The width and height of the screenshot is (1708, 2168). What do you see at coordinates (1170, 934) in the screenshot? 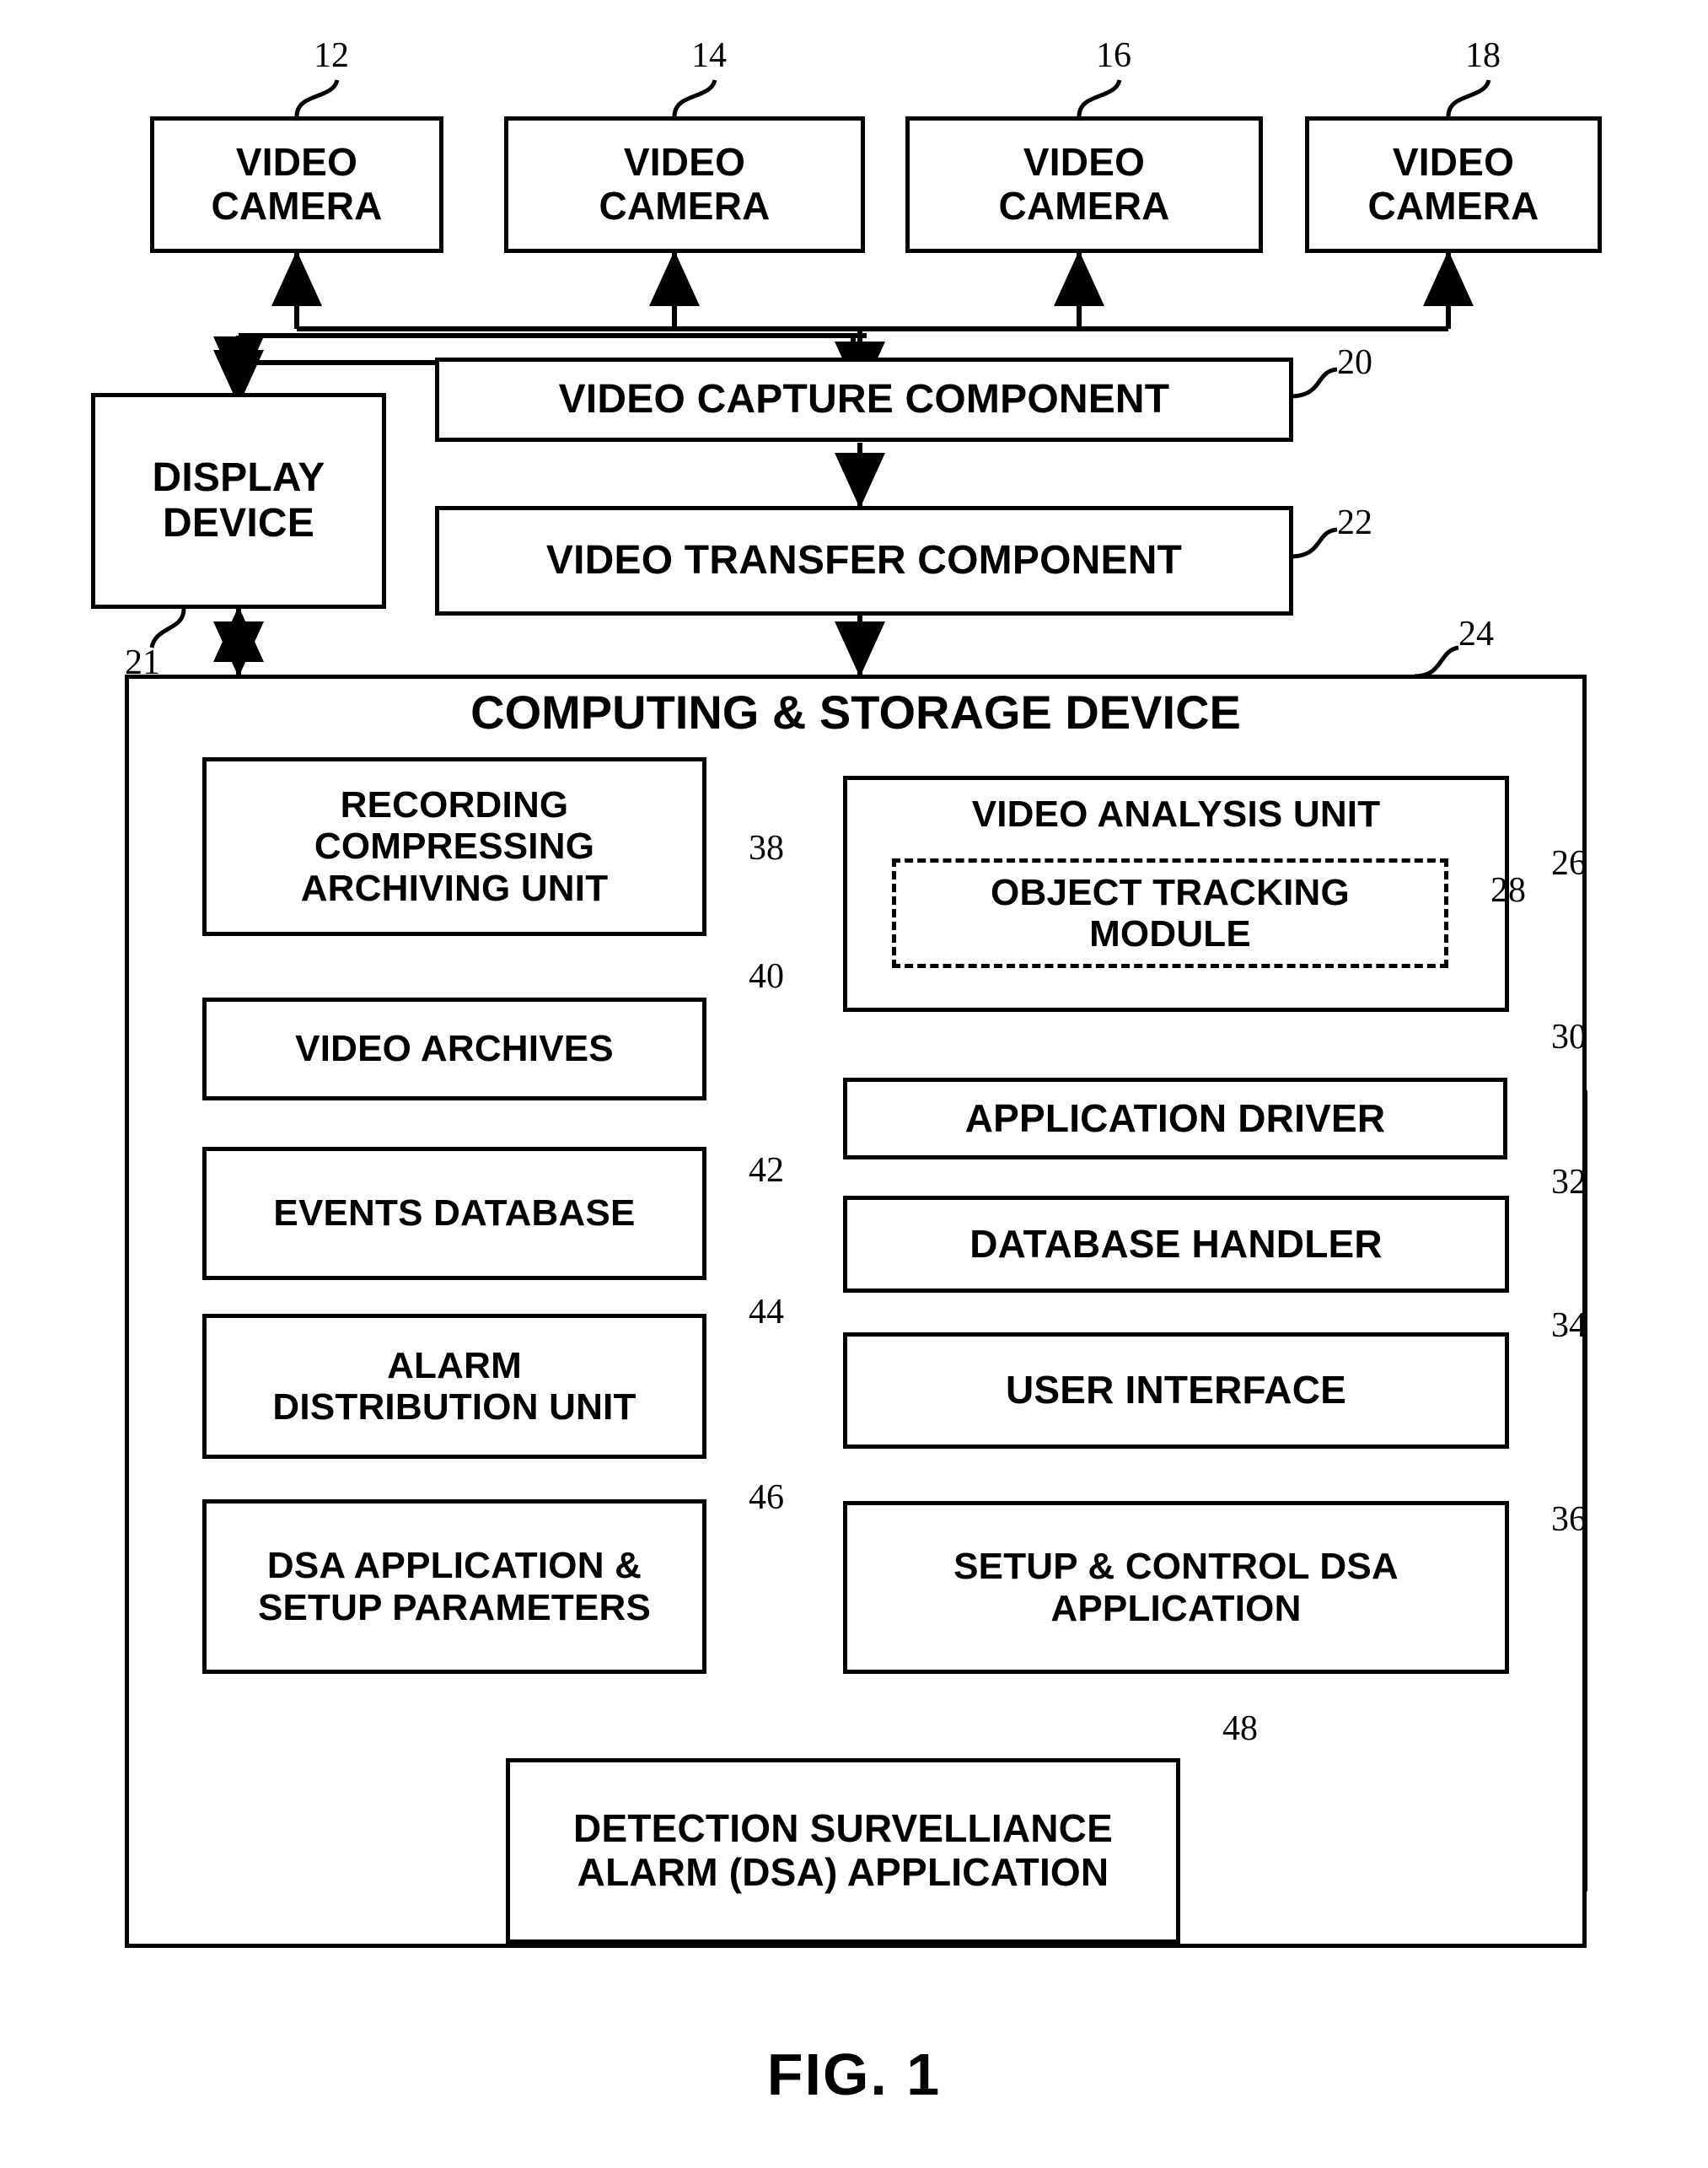
I see `object-tracking-line2: MODULE` at bounding box center [1170, 934].